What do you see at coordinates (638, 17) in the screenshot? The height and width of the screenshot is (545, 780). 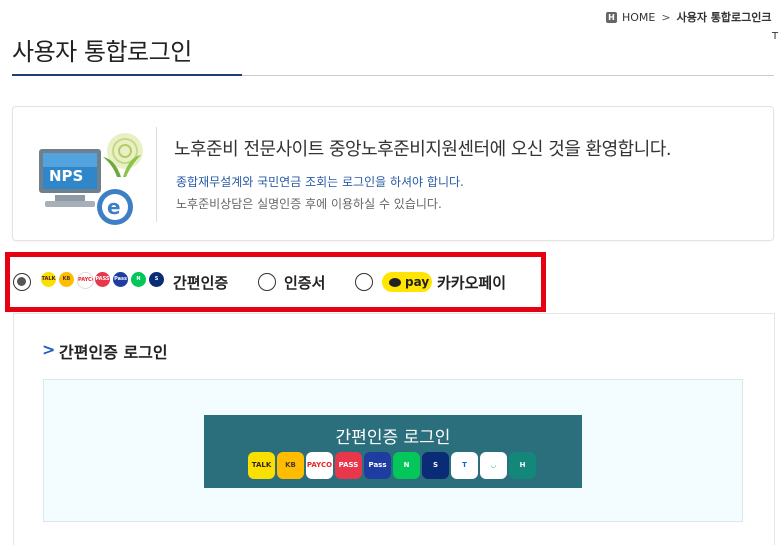 I see `breadcrumb-home: HOME` at bounding box center [638, 17].